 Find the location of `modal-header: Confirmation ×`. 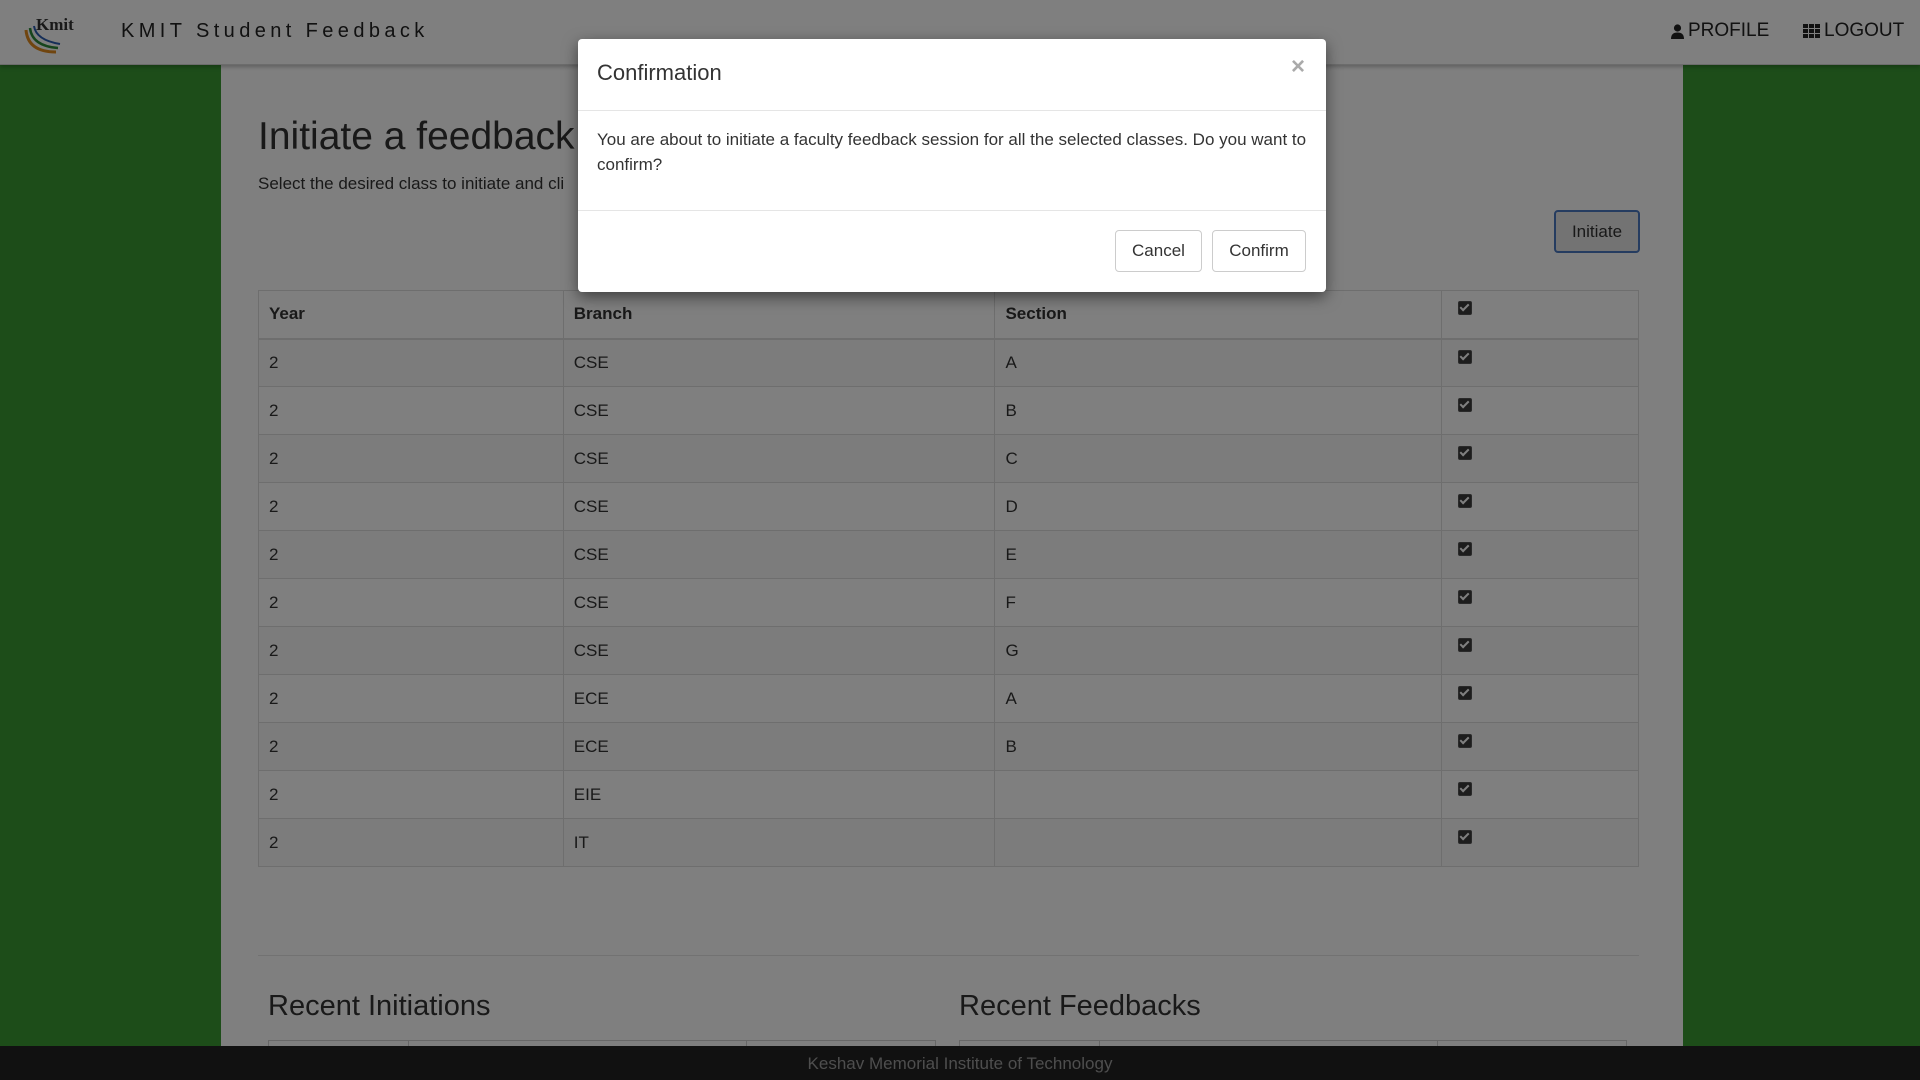

modal-header: Confirmation × is located at coordinates (952, 75).